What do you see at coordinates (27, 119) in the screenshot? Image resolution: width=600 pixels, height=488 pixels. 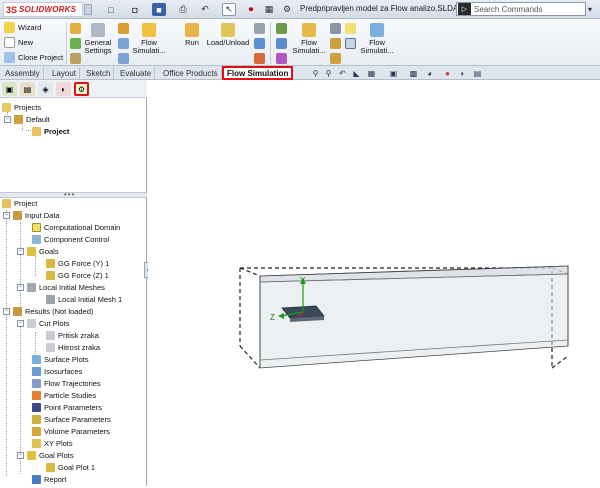 I see `tree-item-default: − Default` at bounding box center [27, 119].